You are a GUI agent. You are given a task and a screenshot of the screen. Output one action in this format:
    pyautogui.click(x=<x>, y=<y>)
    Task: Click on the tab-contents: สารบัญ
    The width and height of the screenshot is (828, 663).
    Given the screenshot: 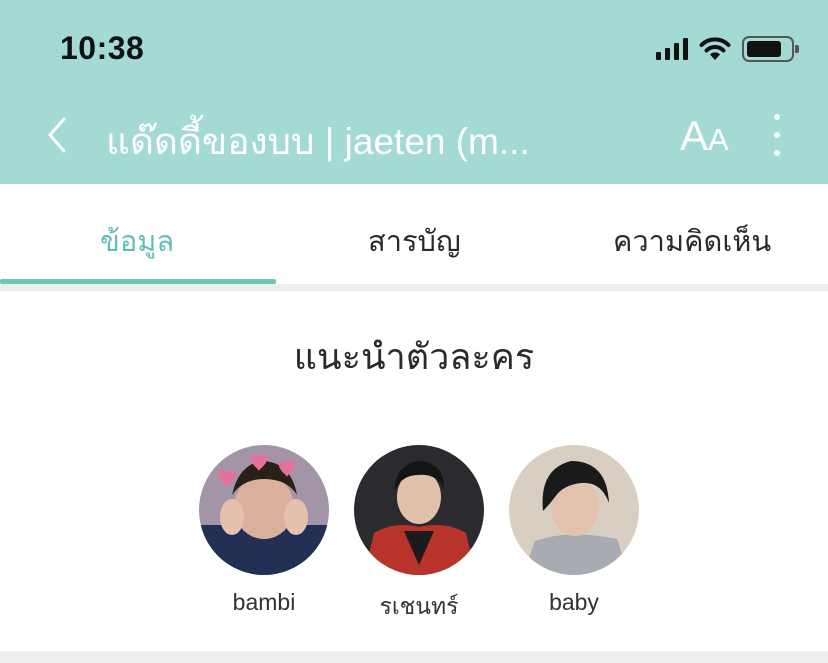 What is the action you would take?
    pyautogui.click(x=414, y=241)
    